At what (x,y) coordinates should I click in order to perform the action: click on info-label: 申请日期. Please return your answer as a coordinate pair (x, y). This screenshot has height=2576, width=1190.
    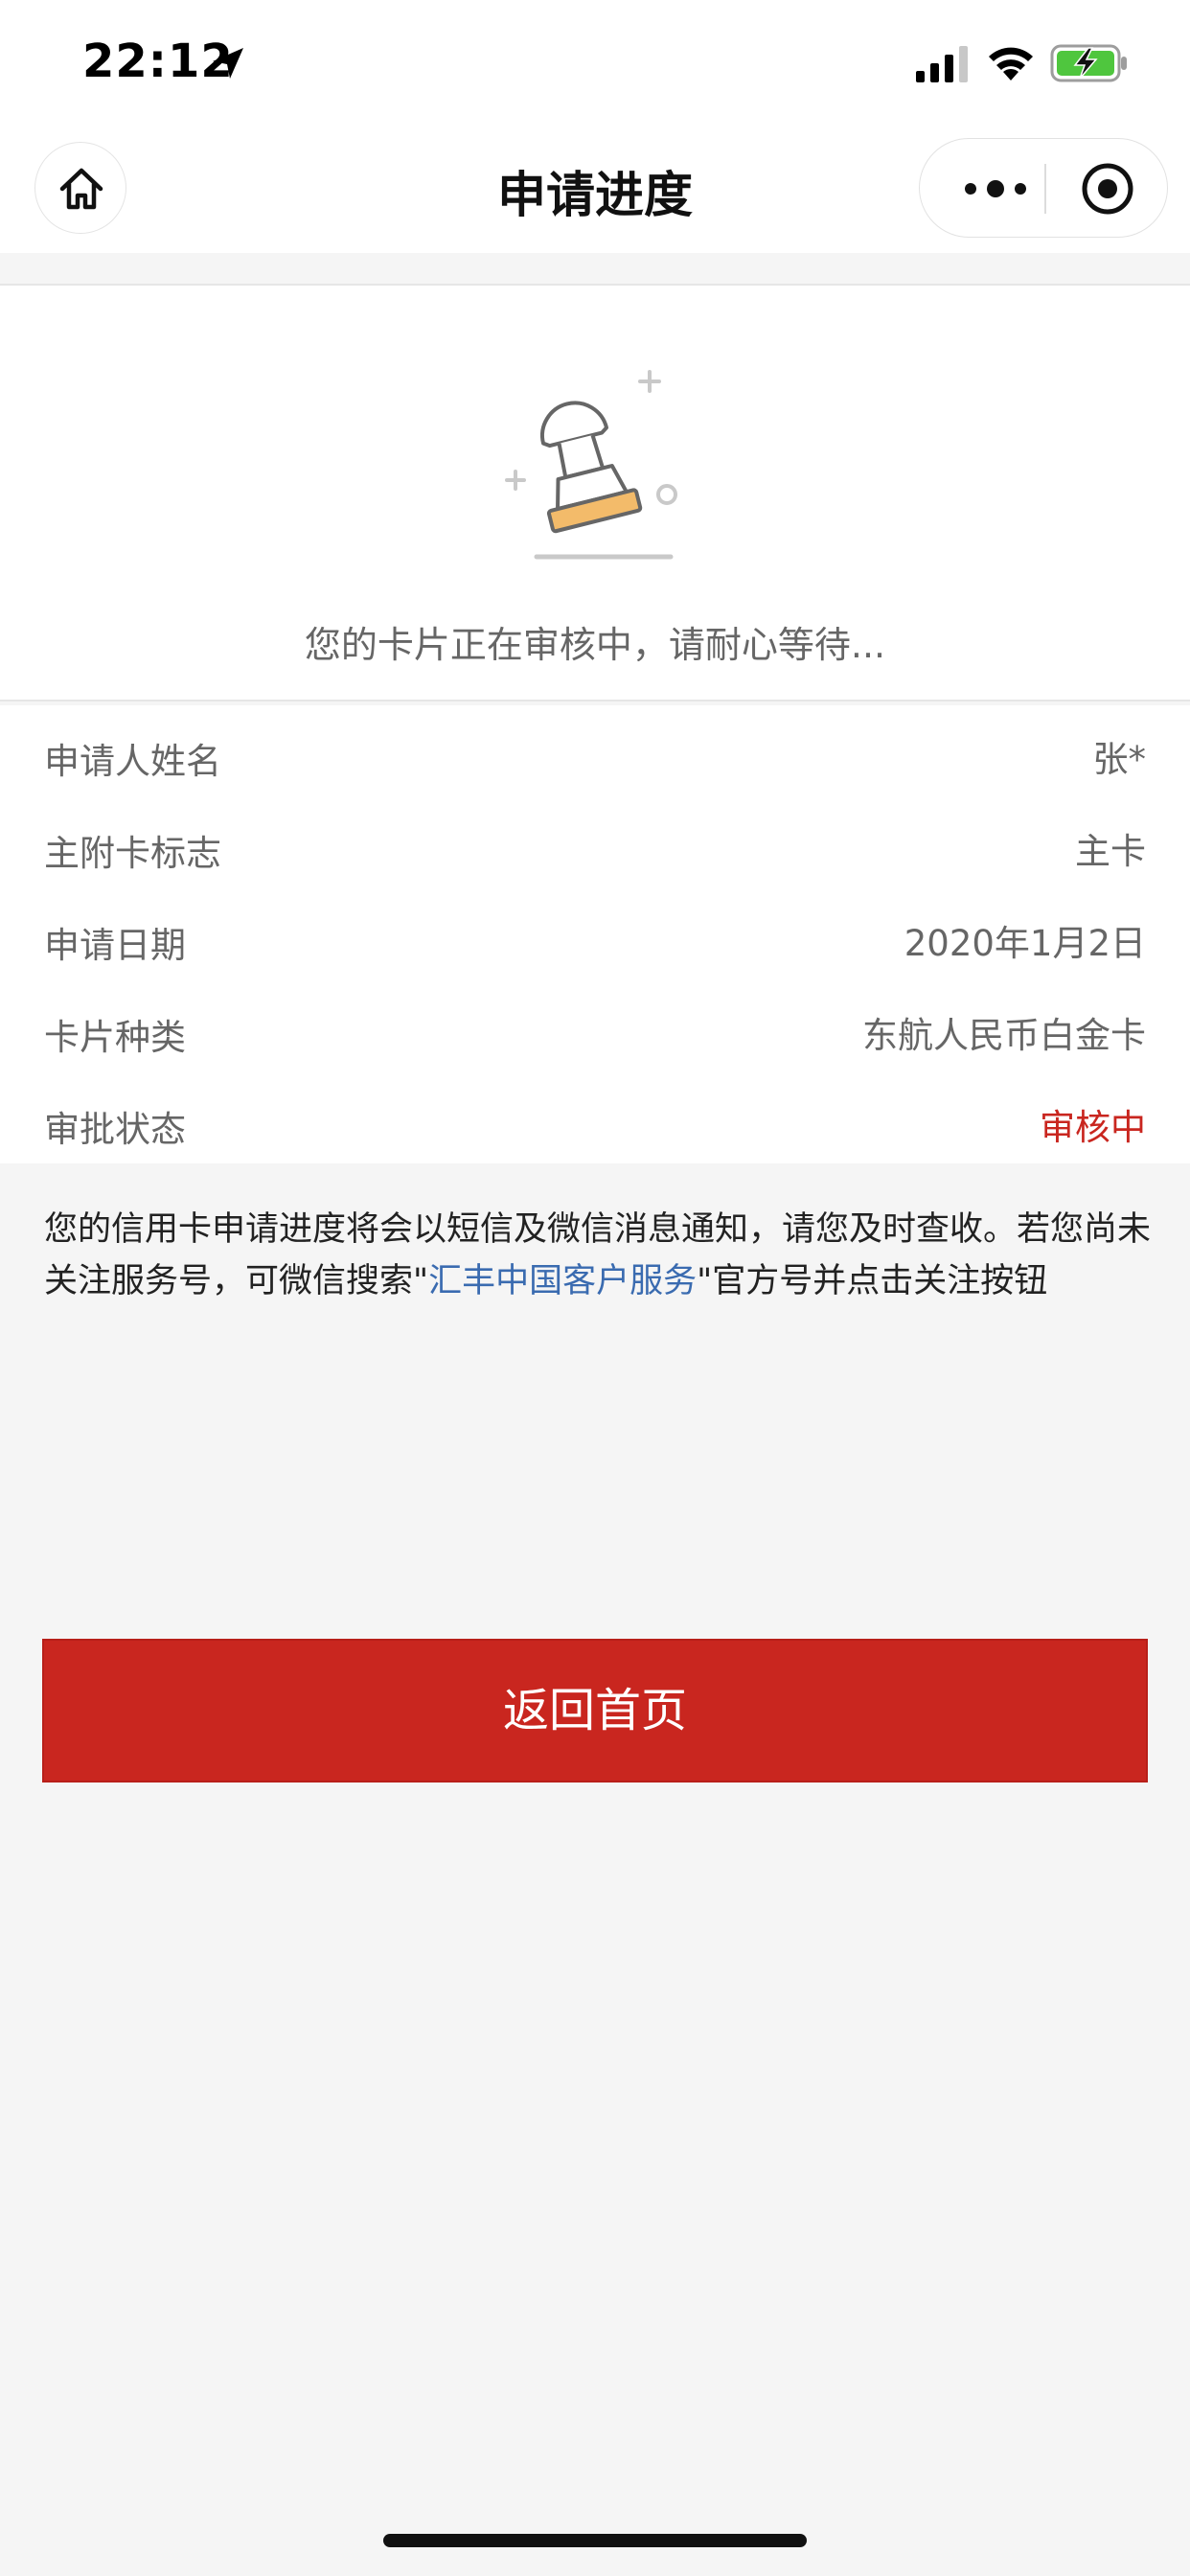
    Looking at the image, I should click on (115, 945).